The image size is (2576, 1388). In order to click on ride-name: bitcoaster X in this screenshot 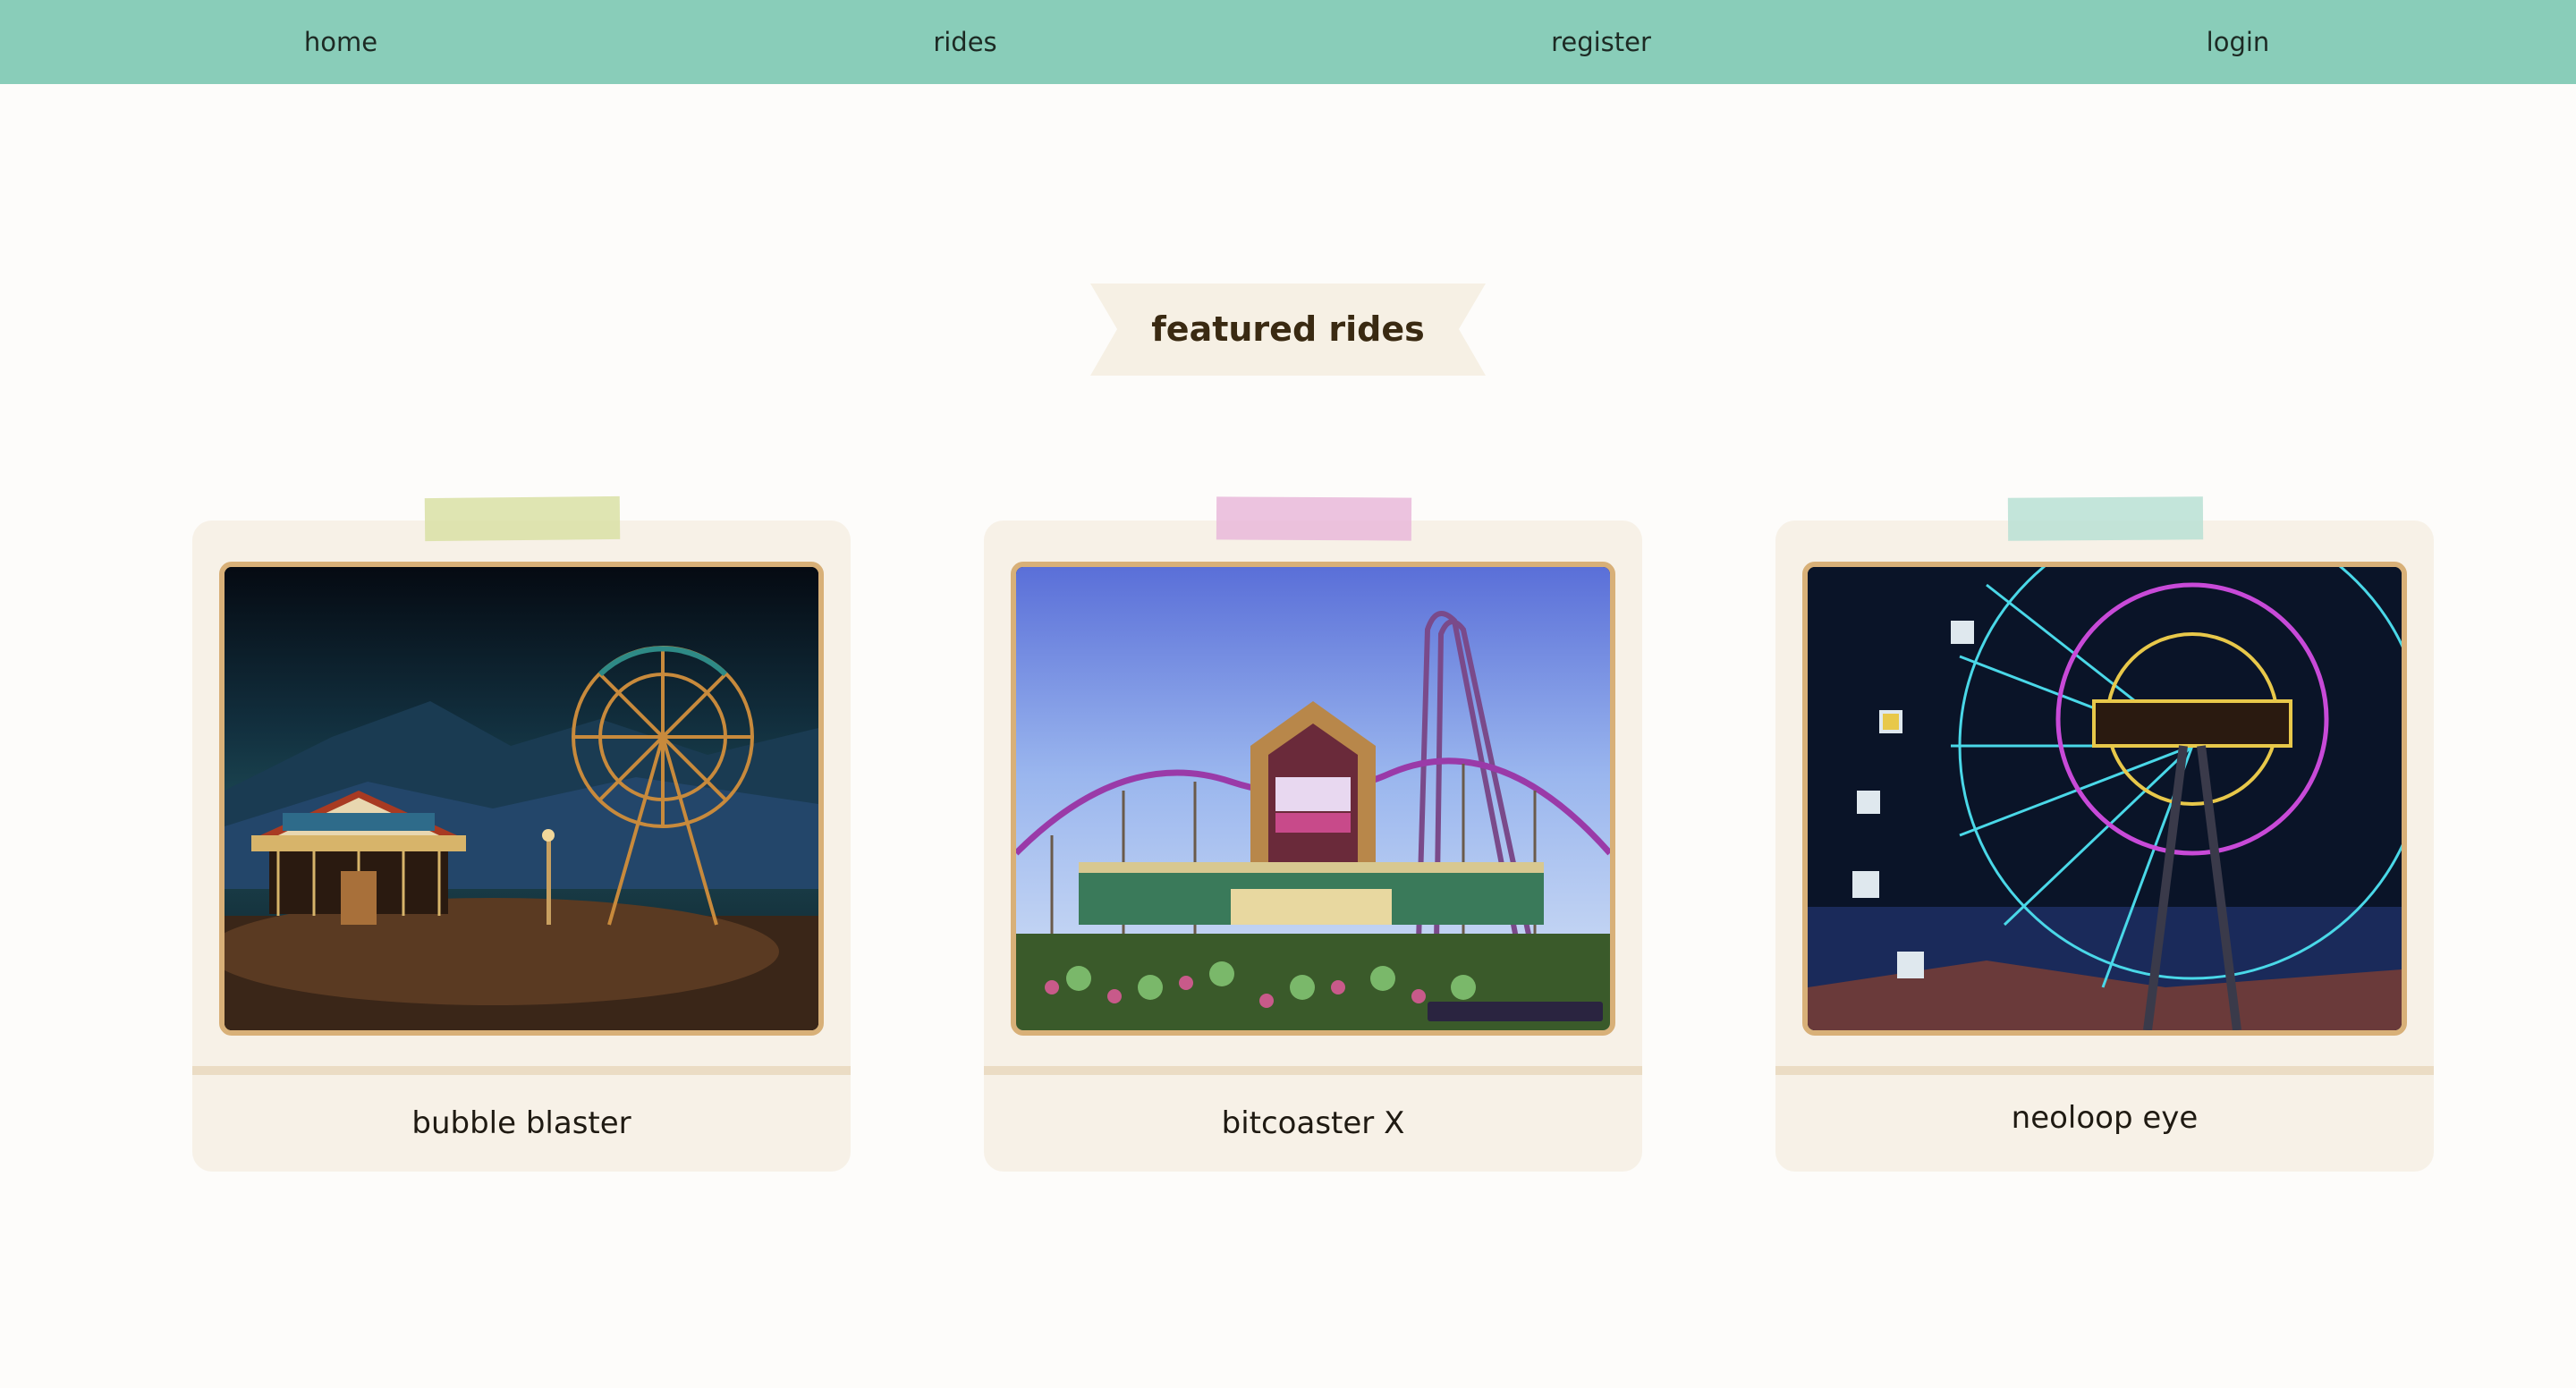, I will do `click(1313, 1123)`.